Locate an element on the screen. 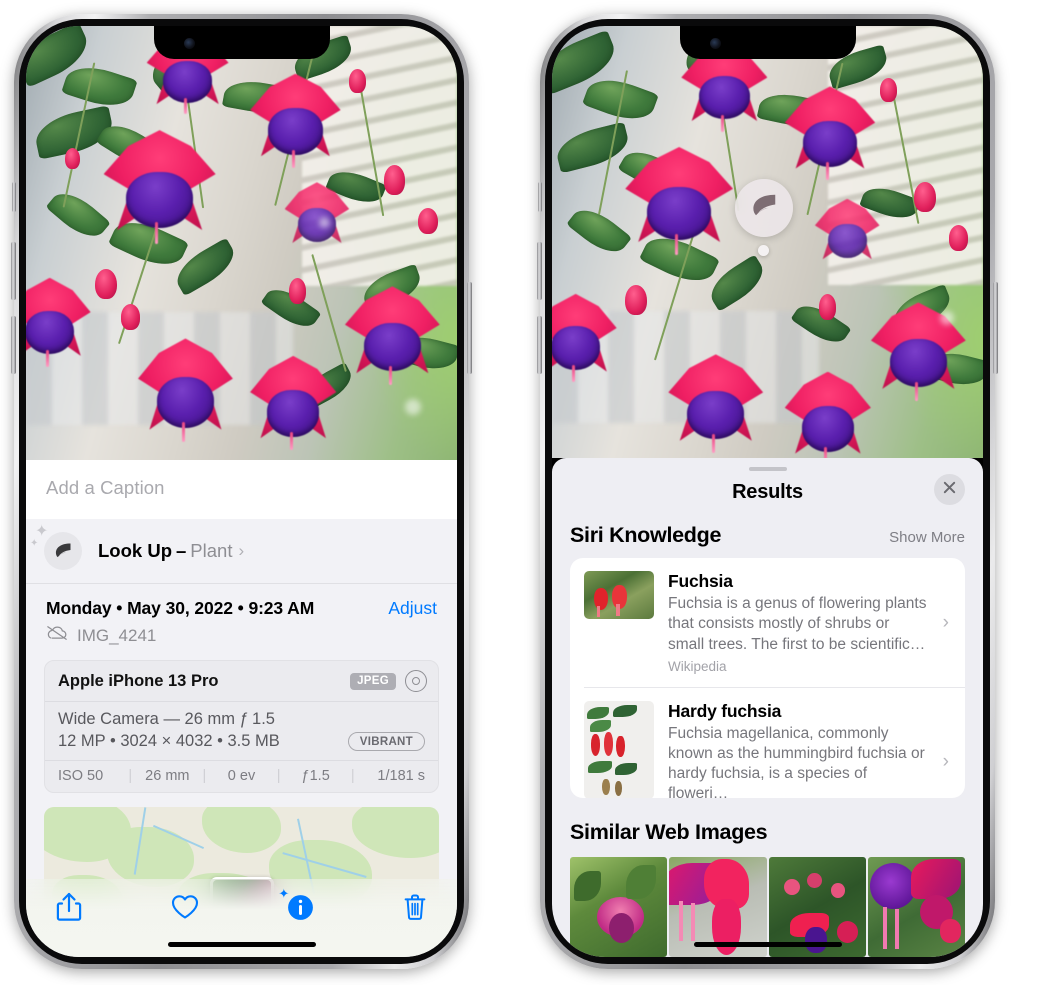  date-row: Monday • May 30, 2022 • 9:23 AM Adjust is located at coordinates (241, 603).